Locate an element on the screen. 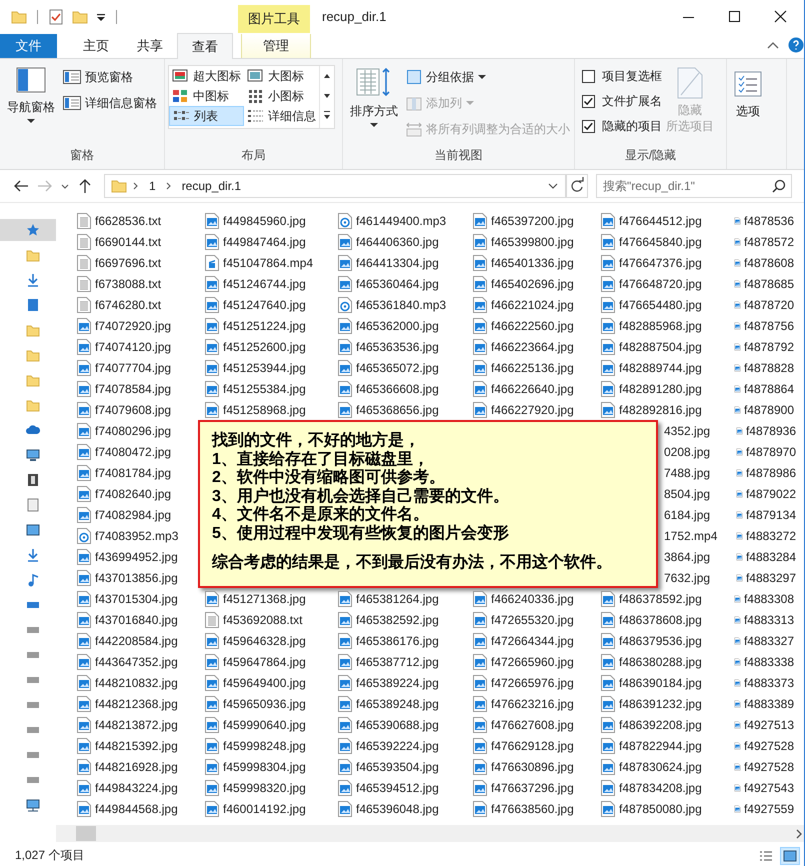  sort-by-button: 排序方式 is located at coordinates (374, 105).